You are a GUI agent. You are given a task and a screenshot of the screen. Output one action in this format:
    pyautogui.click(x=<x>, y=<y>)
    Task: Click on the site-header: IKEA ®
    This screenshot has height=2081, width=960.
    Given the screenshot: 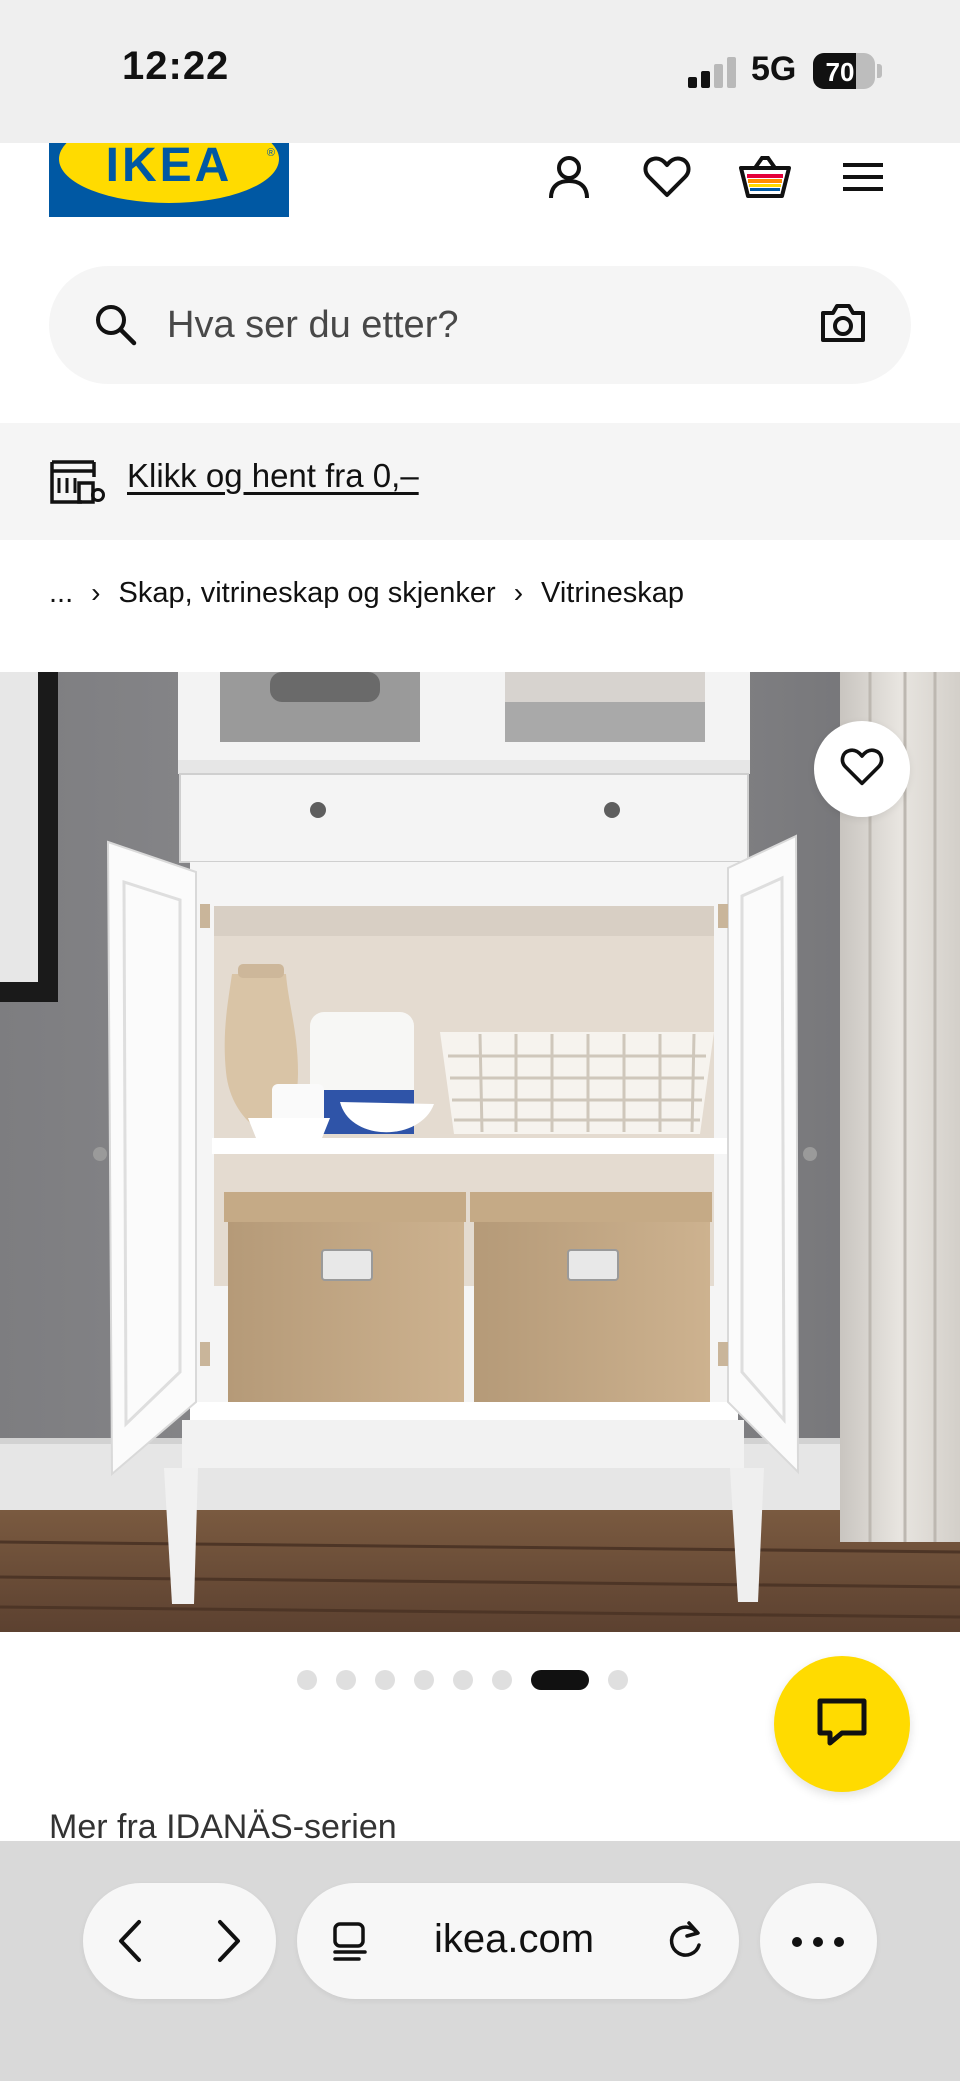 What is the action you would take?
    pyautogui.click(x=480, y=200)
    